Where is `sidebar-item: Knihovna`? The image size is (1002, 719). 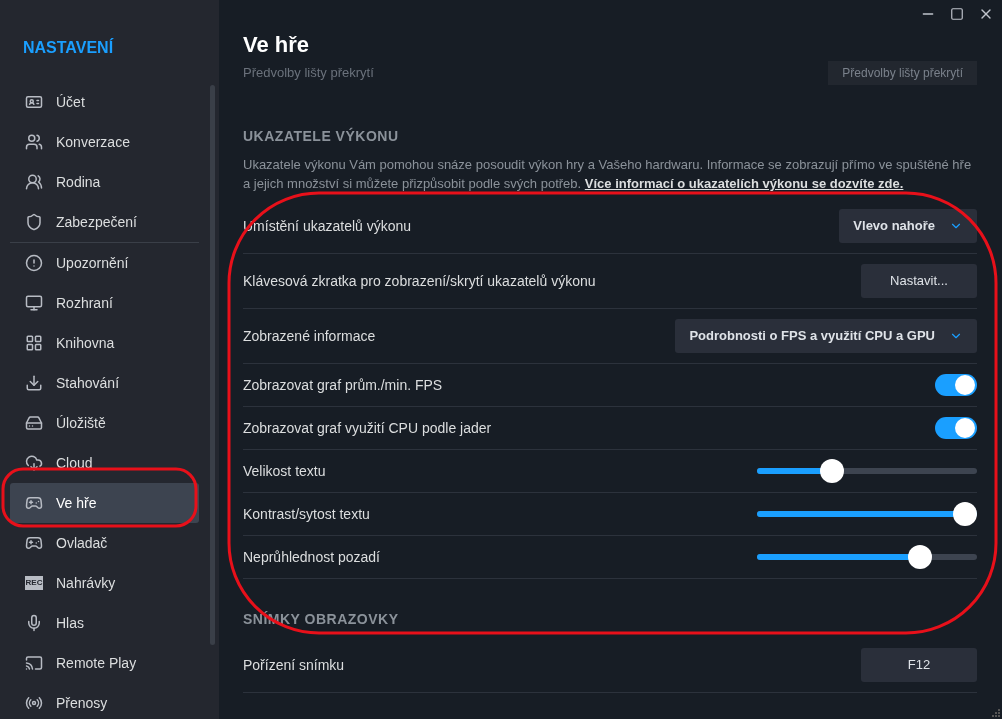
sidebar-item: Knihovna is located at coordinates (104, 343).